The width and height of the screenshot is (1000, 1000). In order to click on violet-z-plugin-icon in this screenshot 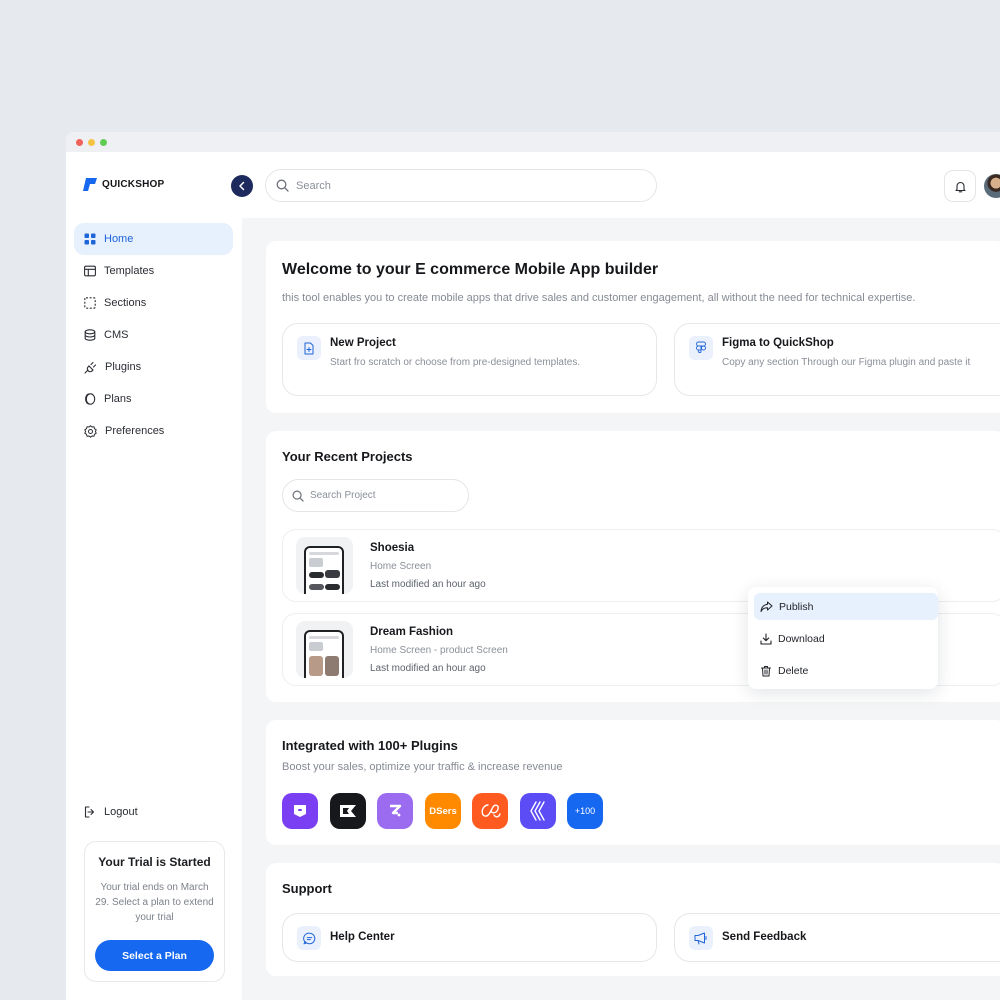, I will do `click(395, 811)`.